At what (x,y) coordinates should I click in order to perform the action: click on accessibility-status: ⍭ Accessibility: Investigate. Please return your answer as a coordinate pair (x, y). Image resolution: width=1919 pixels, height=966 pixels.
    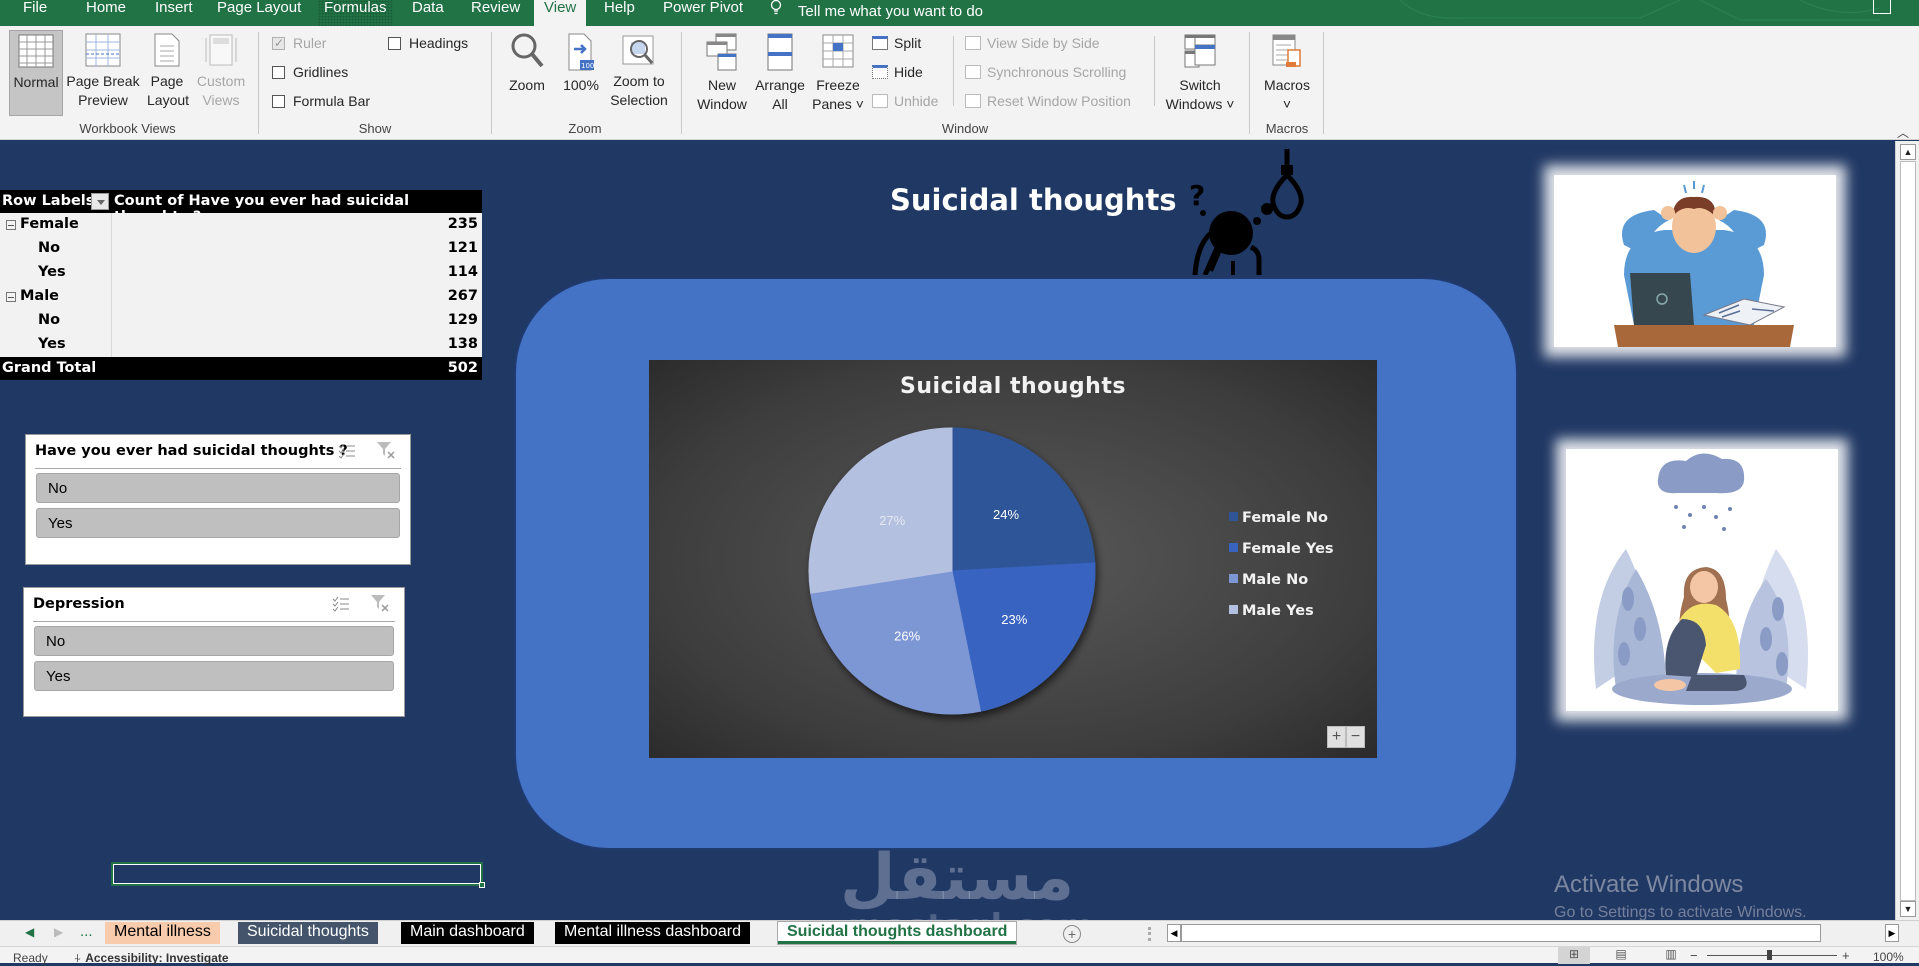
    Looking at the image, I should click on (151, 958).